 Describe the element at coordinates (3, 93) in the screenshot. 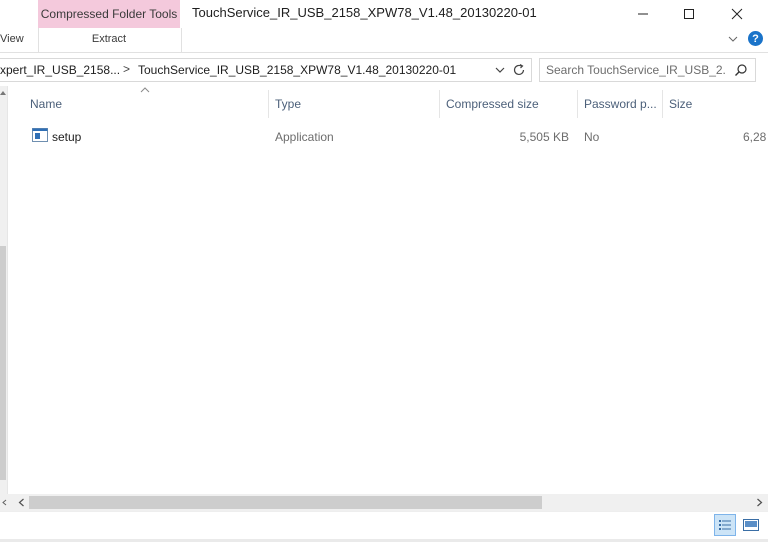

I see `scroll-up-arrow-icon` at that location.